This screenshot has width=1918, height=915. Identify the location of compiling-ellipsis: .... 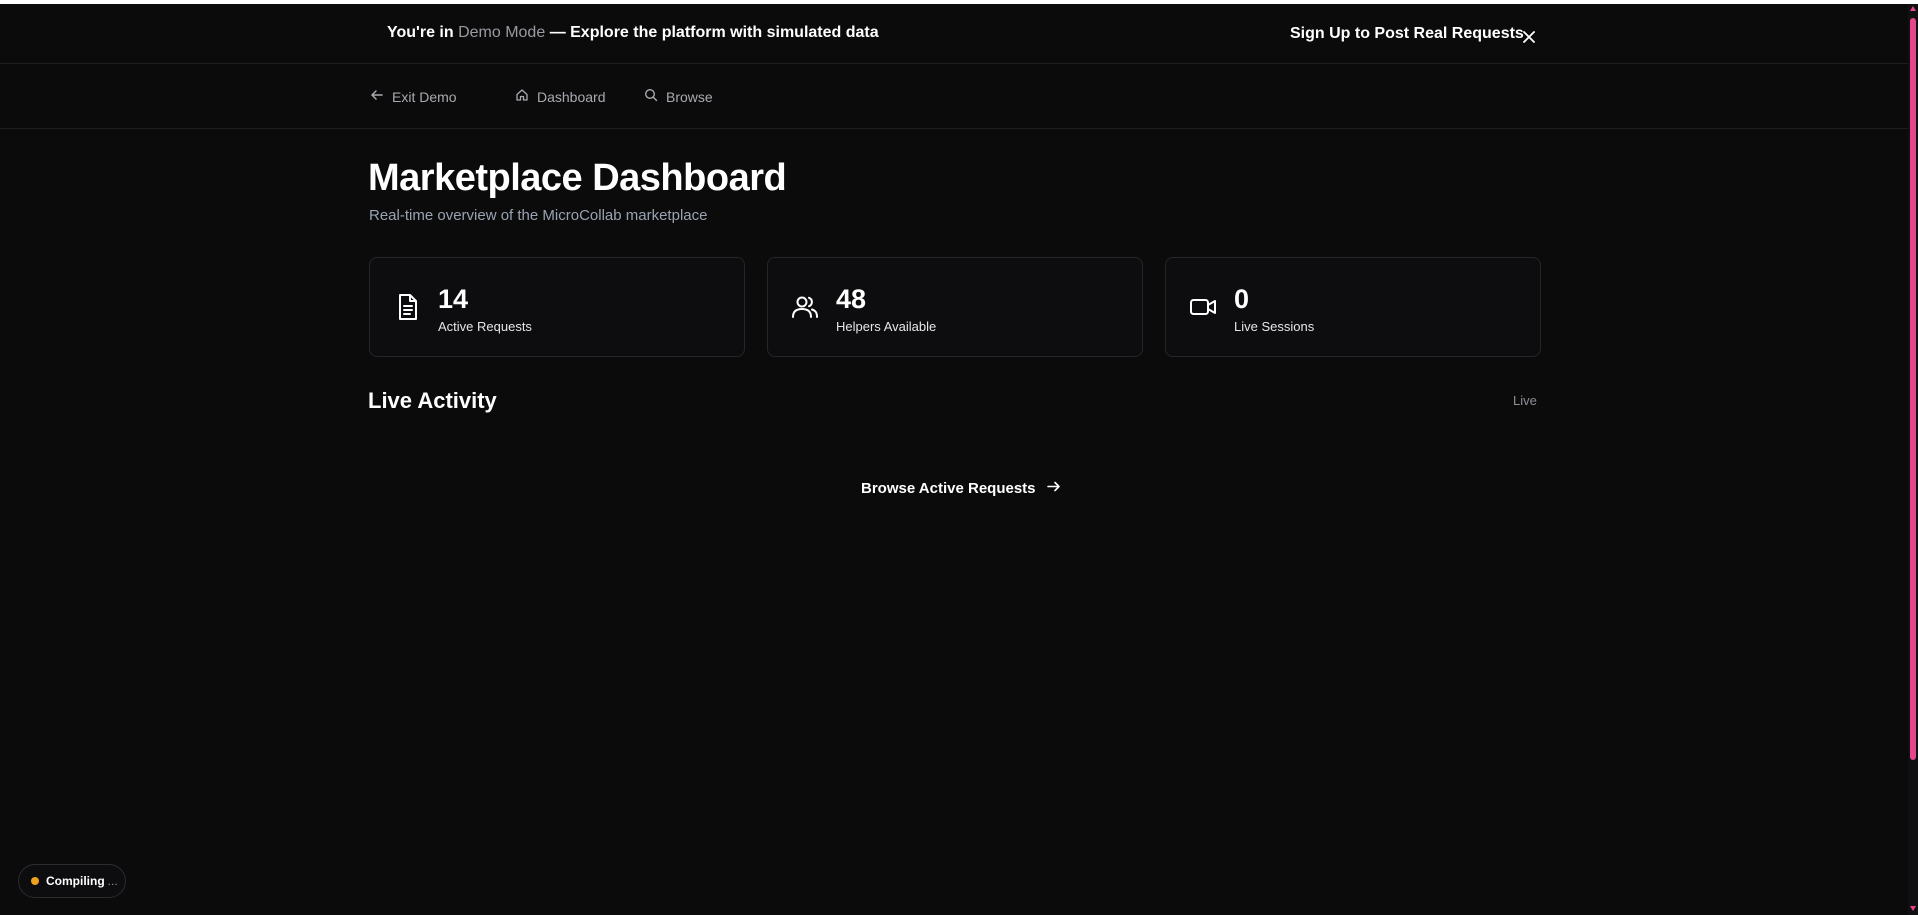
(112, 881).